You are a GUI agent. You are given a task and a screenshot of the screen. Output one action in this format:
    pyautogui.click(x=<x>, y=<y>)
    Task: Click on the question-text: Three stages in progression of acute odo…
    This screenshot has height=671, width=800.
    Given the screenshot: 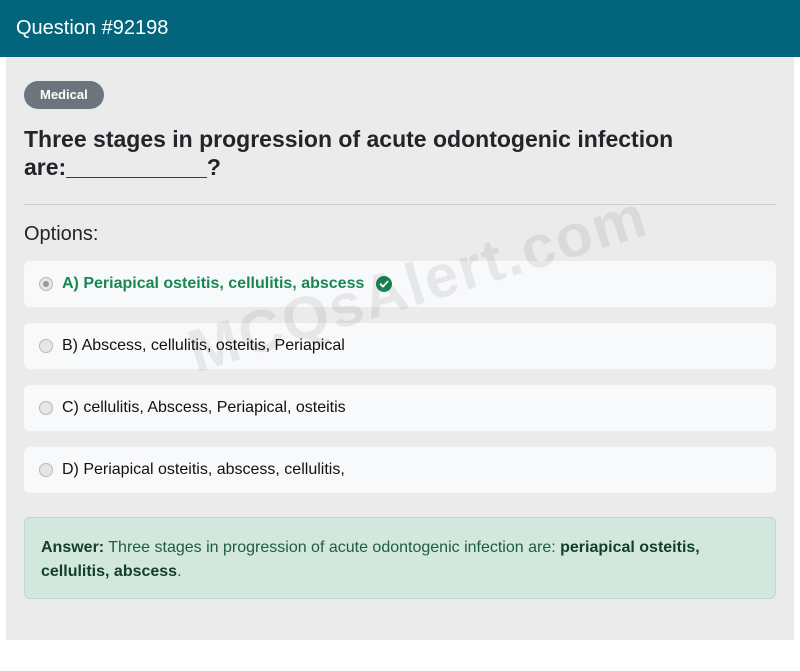 What is the action you would take?
    pyautogui.click(x=349, y=153)
    